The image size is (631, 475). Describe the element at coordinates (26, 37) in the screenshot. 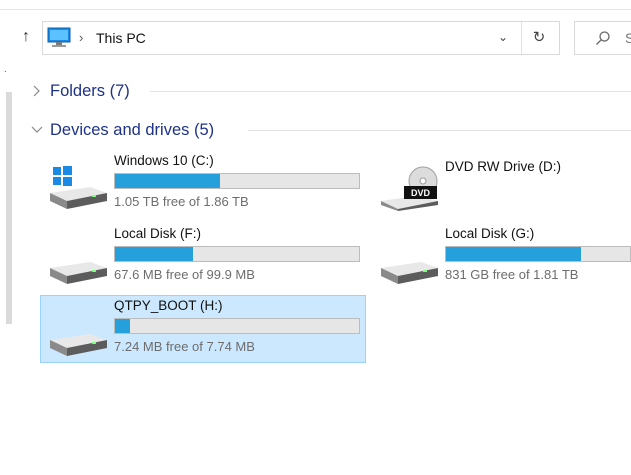

I see `up-arrow-icon: ↑` at that location.